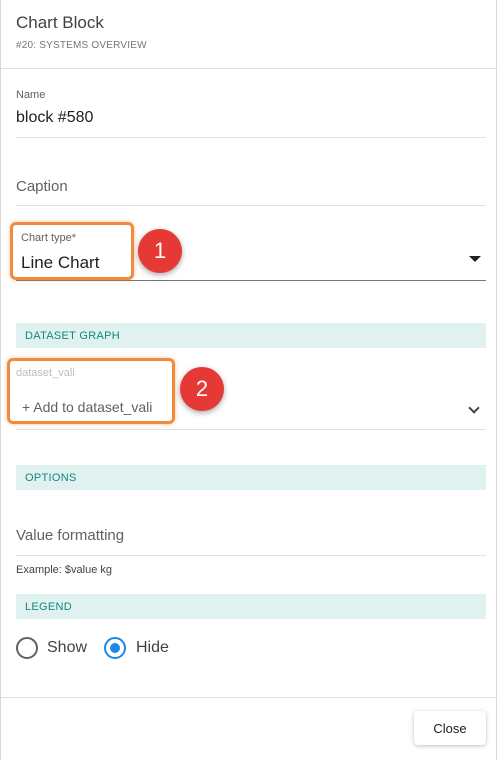 The width and height of the screenshot is (497, 760). Describe the element at coordinates (72, 336) in the screenshot. I see `dataset-graph-section-title: DATASET GRAPH` at that location.